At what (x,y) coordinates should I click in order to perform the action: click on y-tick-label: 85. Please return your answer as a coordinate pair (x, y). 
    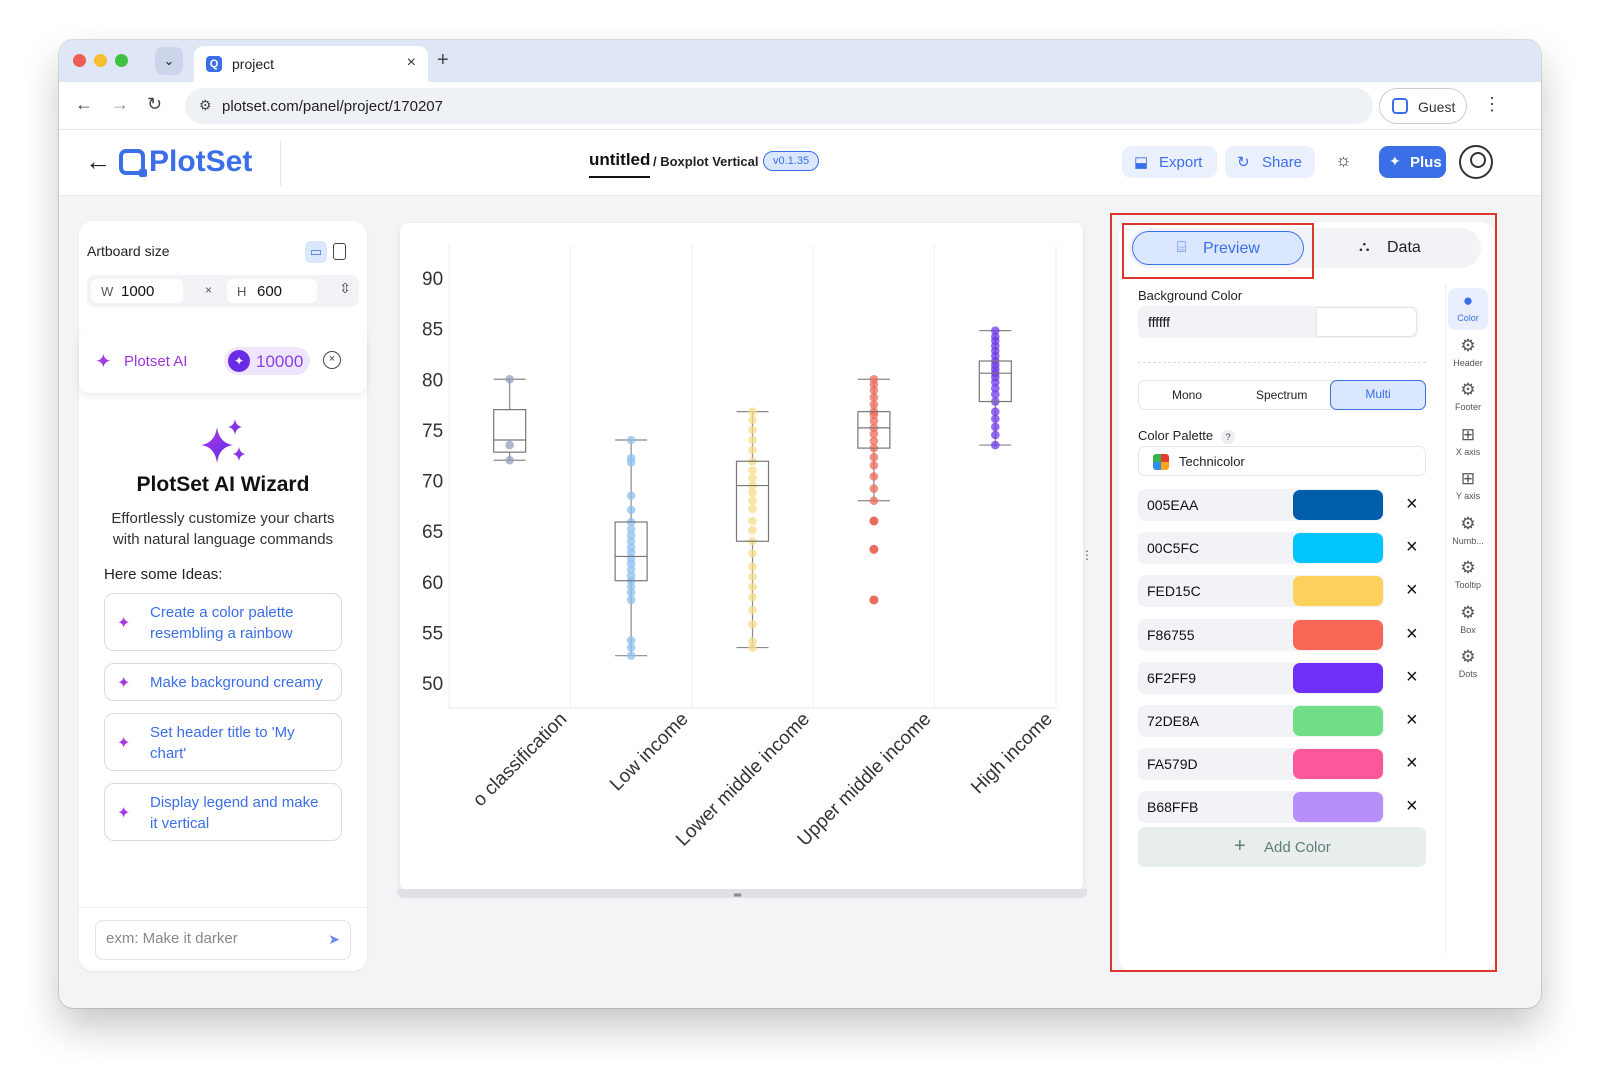
    Looking at the image, I should click on (432, 330).